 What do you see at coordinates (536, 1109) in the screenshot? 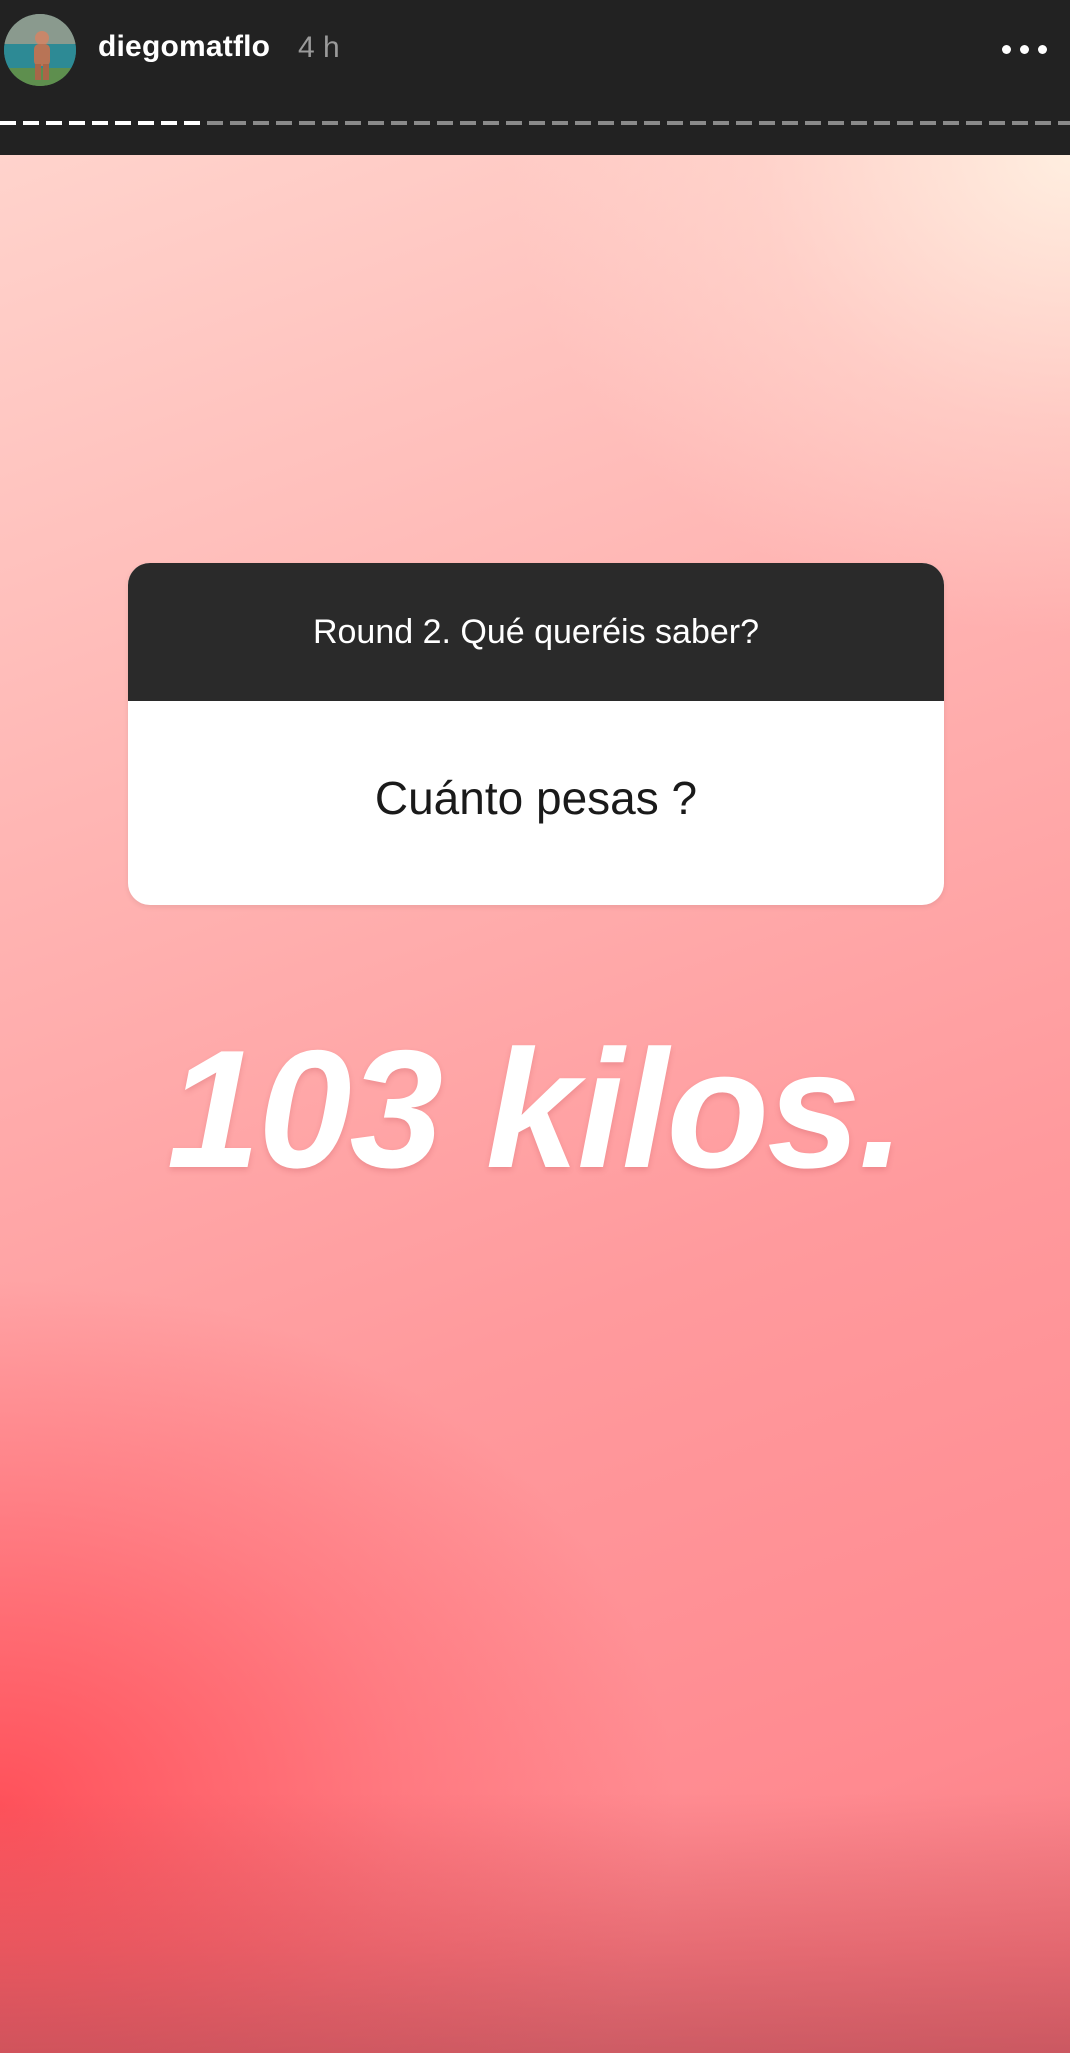
I see `reply-text: 103 kilos.` at bounding box center [536, 1109].